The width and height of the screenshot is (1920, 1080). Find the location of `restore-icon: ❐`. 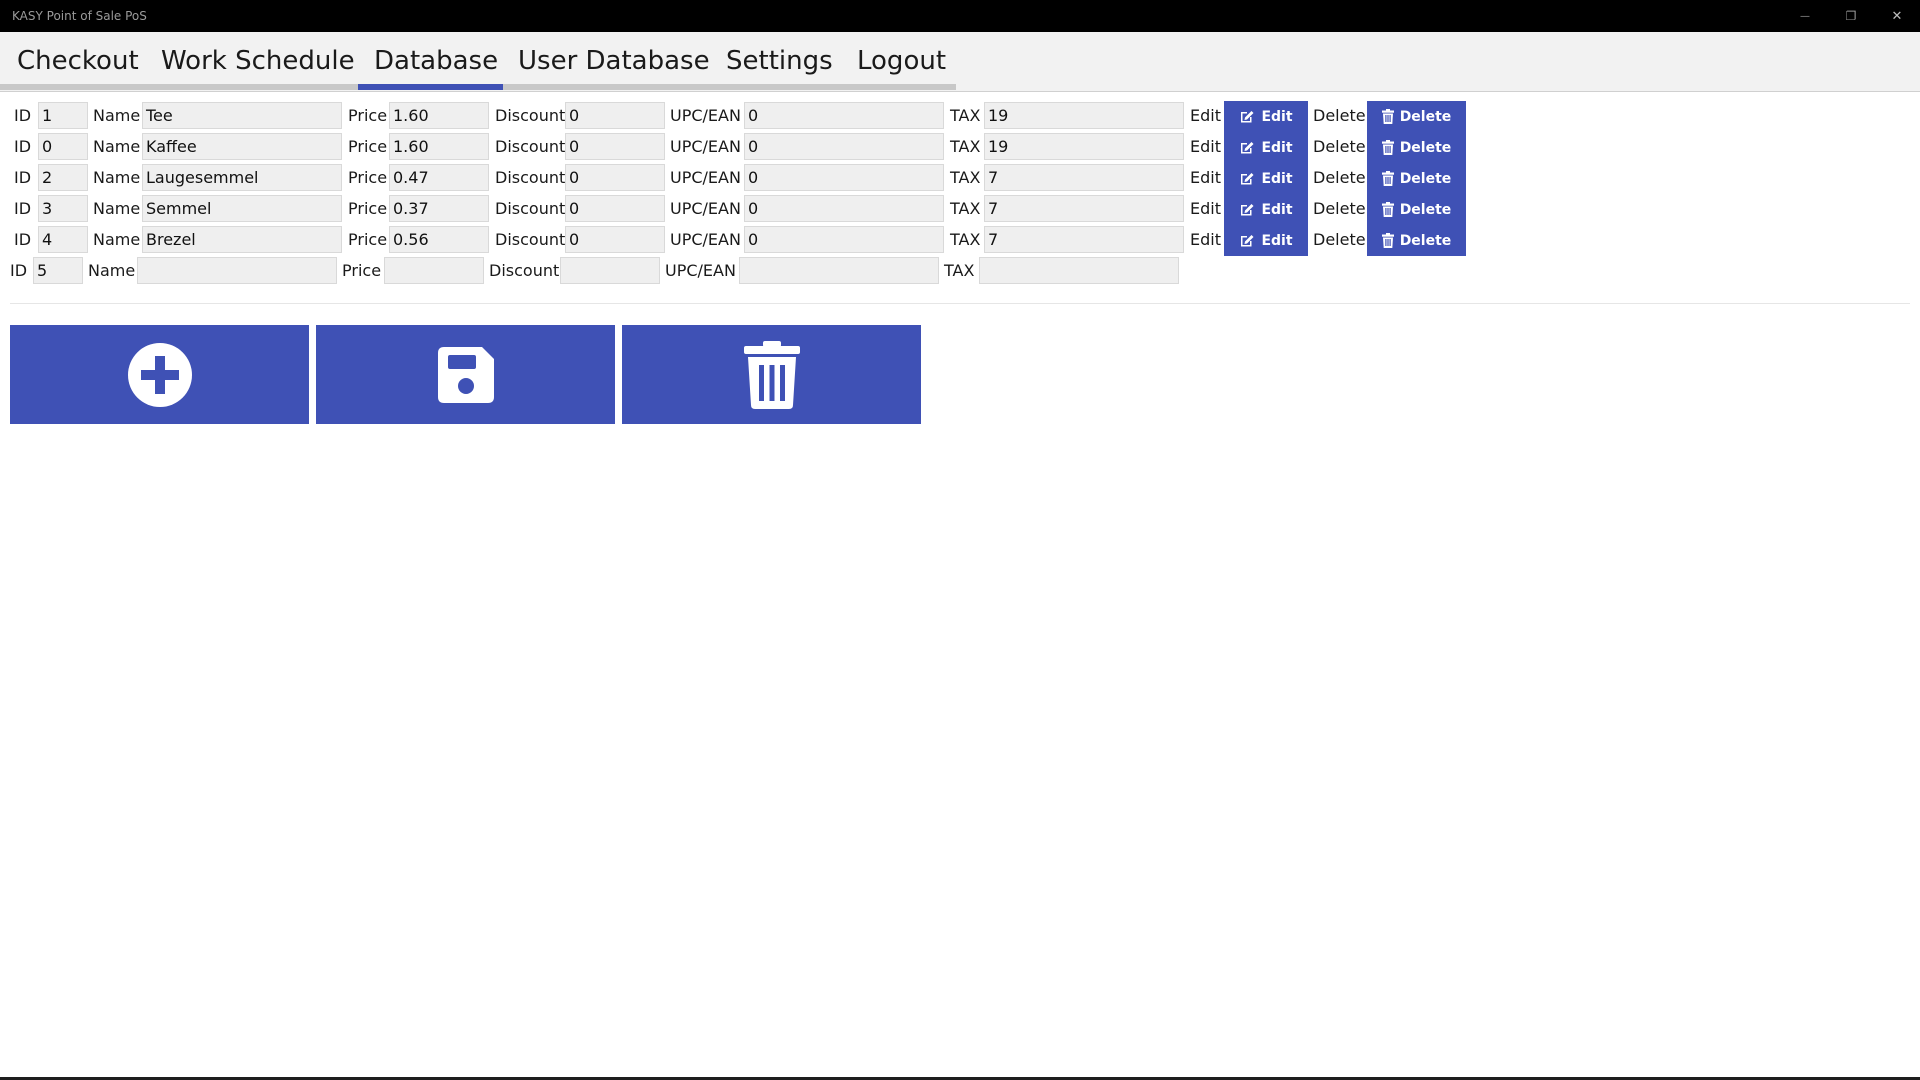

restore-icon: ❐ is located at coordinates (1851, 16).